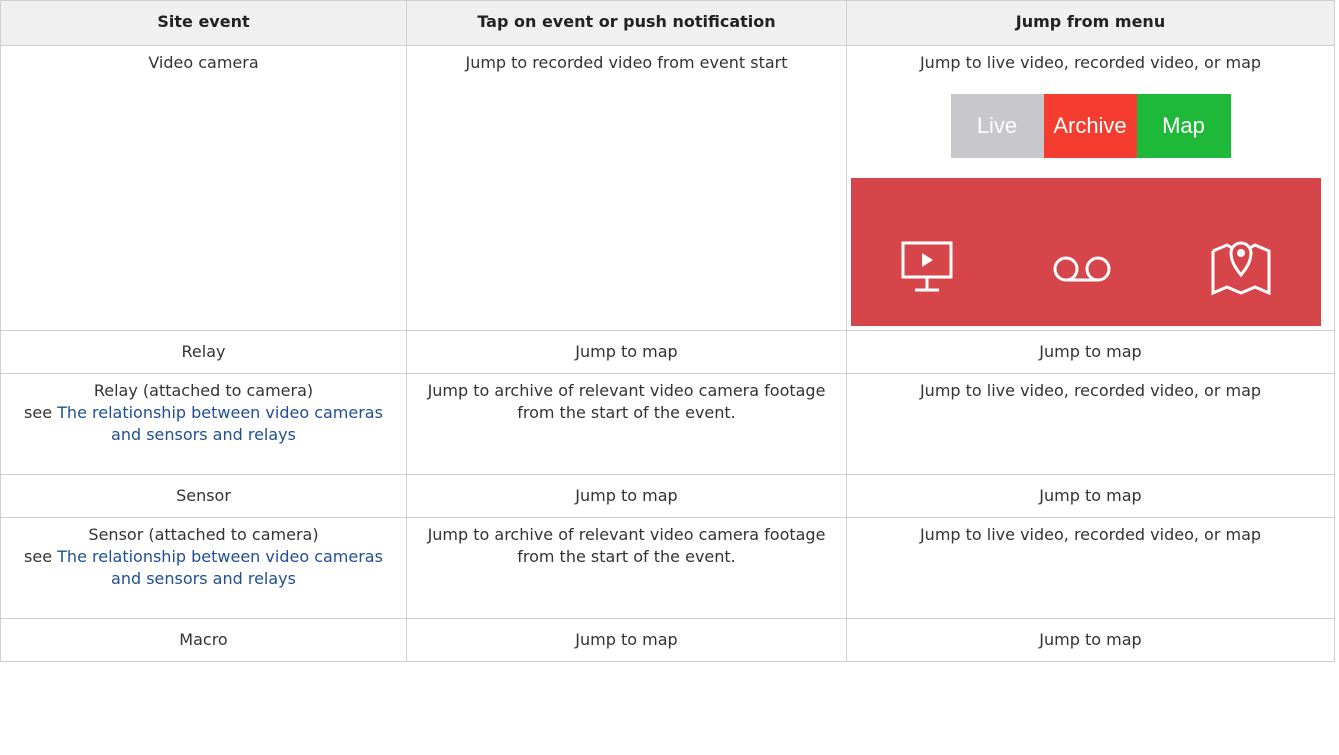  I want to click on cell-event: Macro, so click(203, 640).